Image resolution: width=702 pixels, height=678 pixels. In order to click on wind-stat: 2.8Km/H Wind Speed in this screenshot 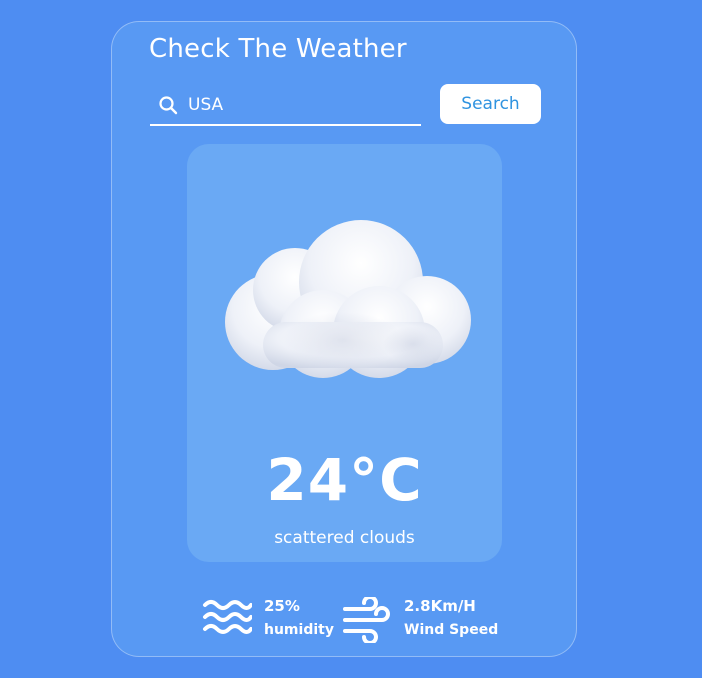, I will do `click(422, 620)`.